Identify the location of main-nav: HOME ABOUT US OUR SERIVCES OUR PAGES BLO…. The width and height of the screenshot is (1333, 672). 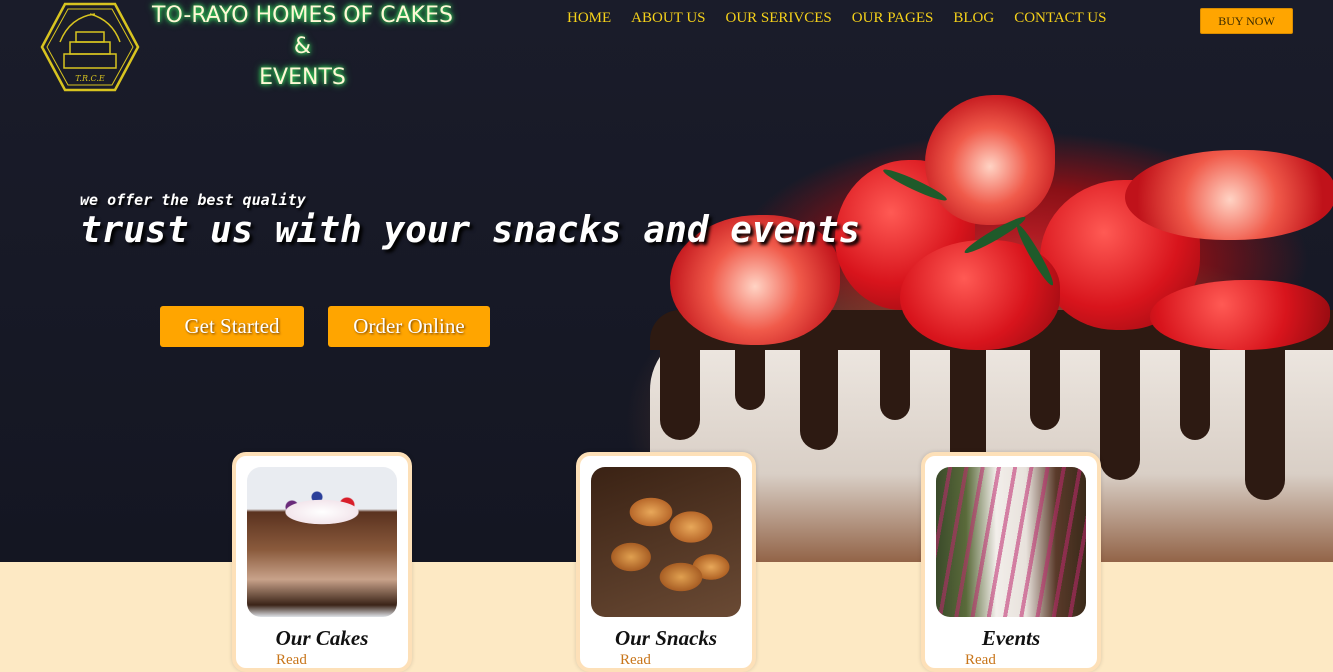
(836, 20).